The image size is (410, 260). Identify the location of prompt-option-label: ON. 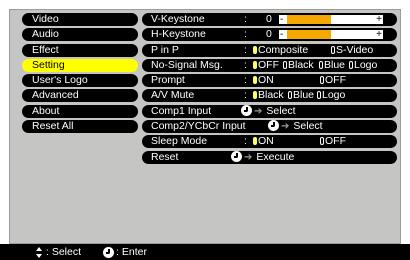
(266, 80).